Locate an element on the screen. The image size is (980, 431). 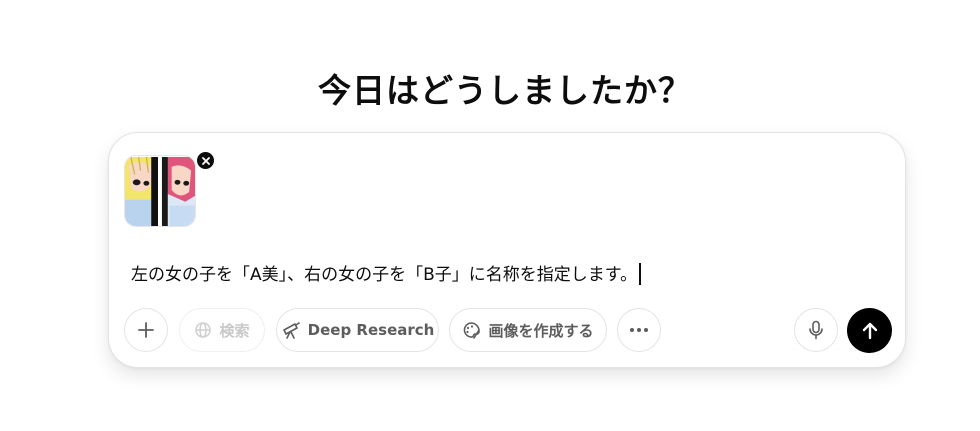
telescope-icon is located at coordinates (291, 330).